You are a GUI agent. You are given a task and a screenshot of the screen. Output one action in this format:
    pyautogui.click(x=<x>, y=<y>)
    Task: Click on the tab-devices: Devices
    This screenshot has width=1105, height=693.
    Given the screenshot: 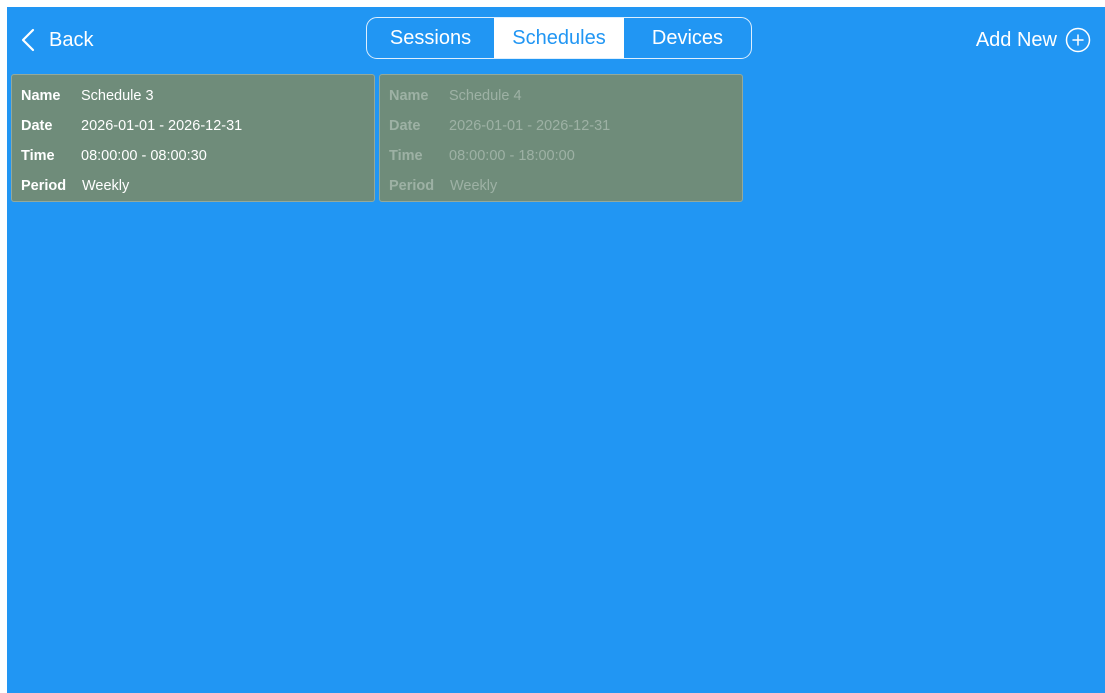 What is the action you would take?
    pyautogui.click(x=687, y=38)
    